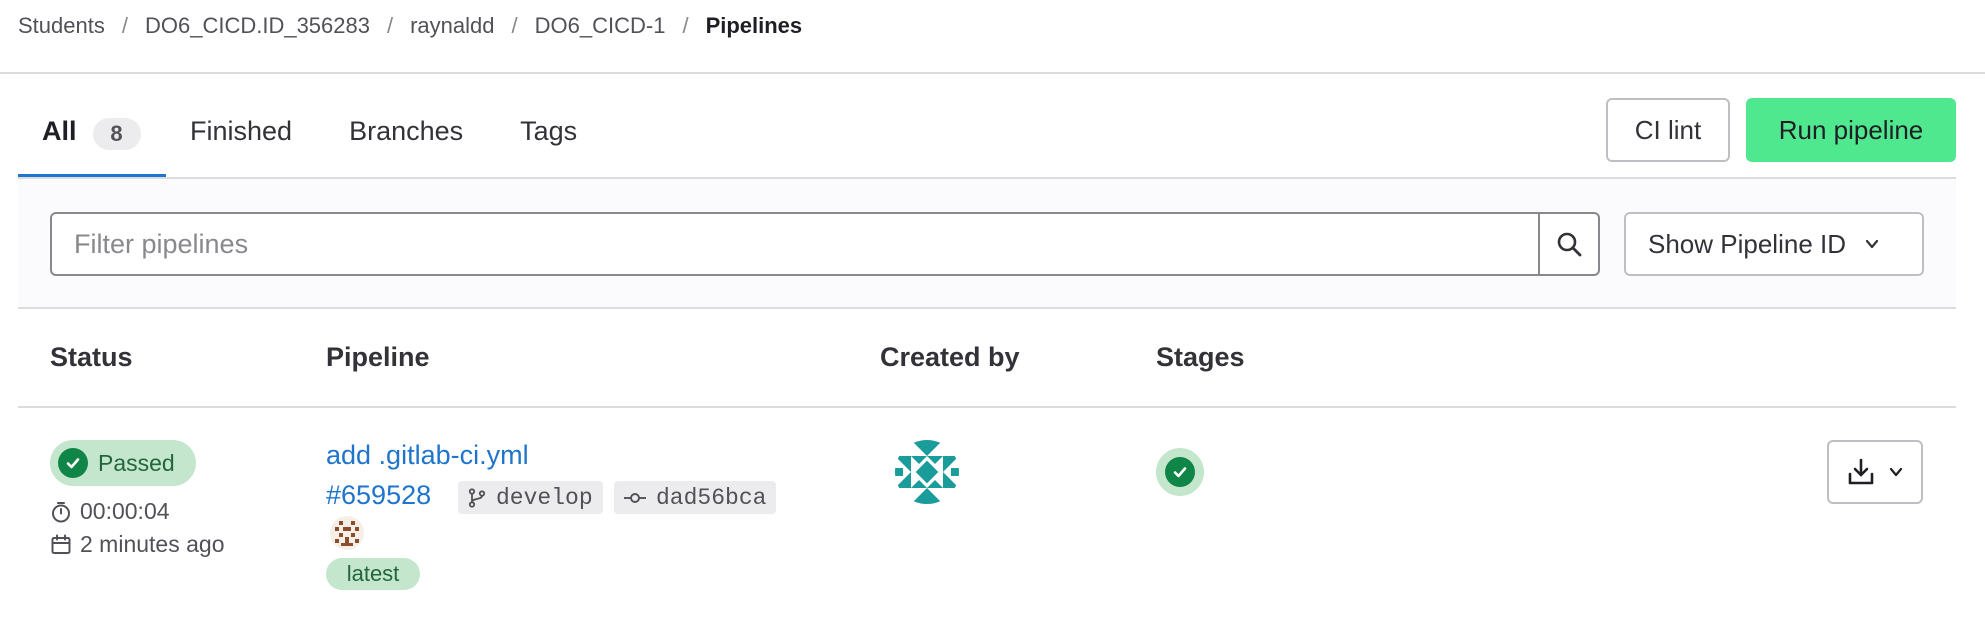 The width and height of the screenshot is (1985, 618). I want to click on branch-ref: develop, so click(530, 497).